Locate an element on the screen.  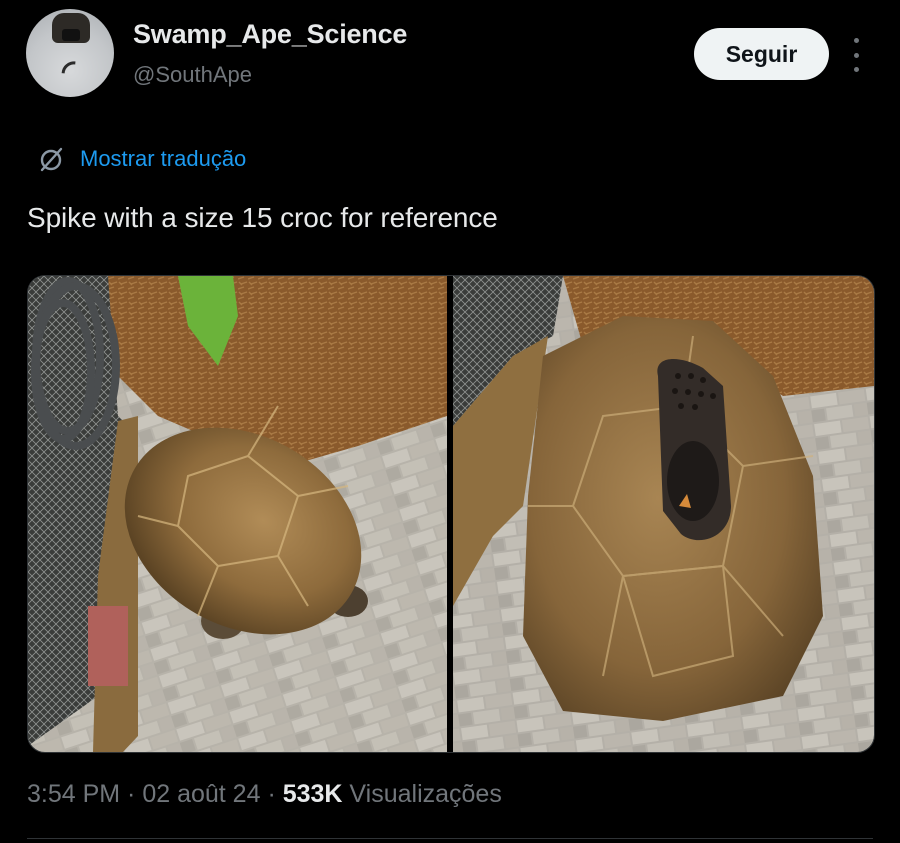
avatar is located at coordinates (70, 53).